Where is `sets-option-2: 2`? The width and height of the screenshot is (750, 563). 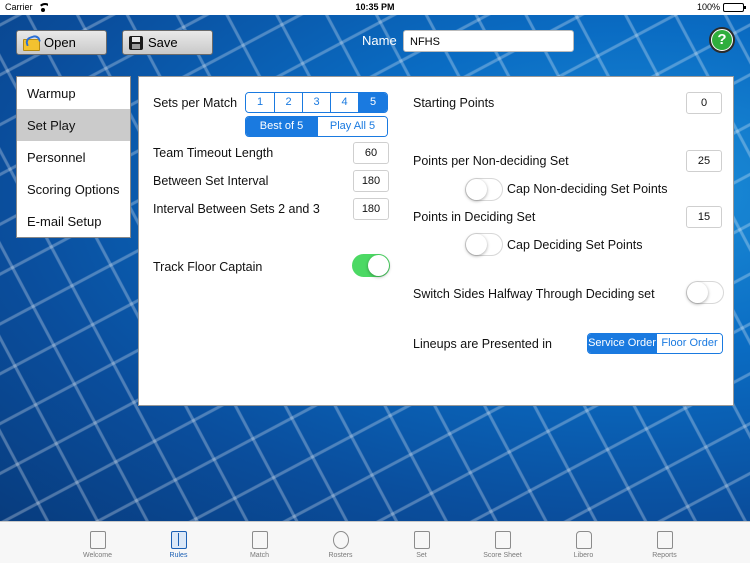 sets-option-2: 2 is located at coordinates (288, 102).